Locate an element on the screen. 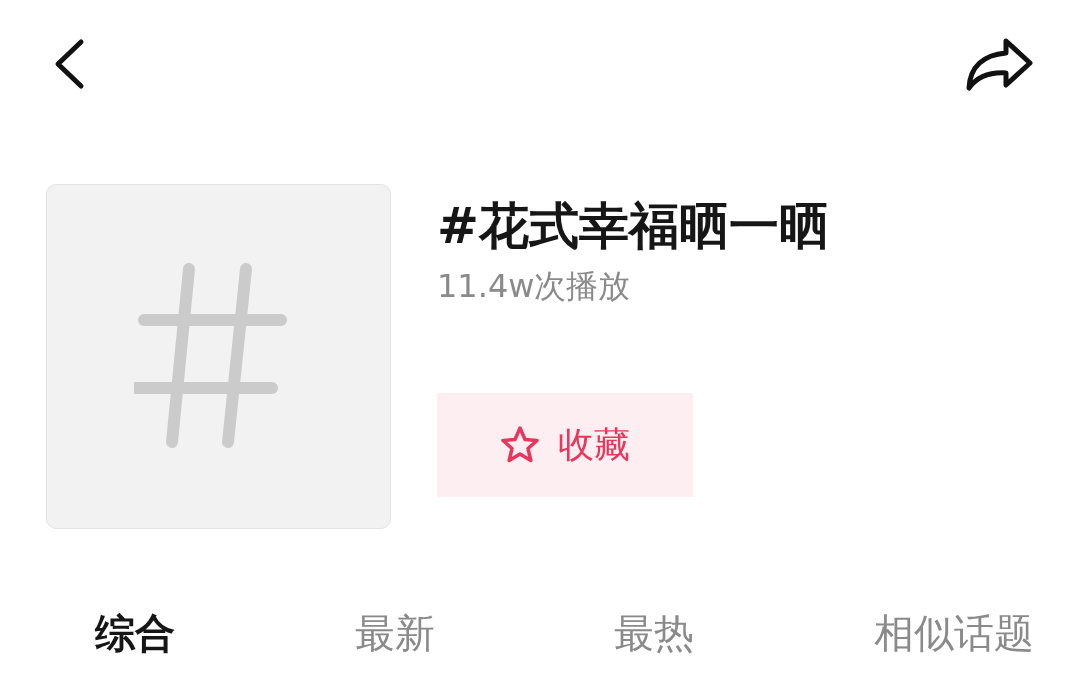 This screenshot has width=1080, height=673. tab: 最热 is located at coordinates (654, 633).